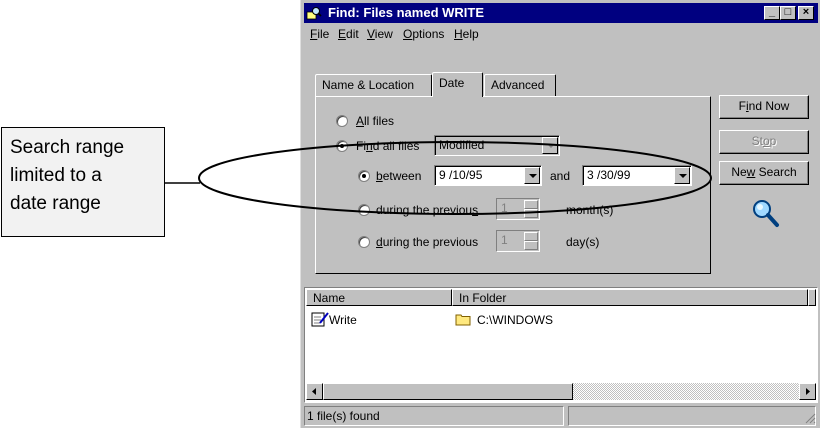 This screenshot has width=820, height=428. I want to click on stop-button: Stop, so click(764, 142).